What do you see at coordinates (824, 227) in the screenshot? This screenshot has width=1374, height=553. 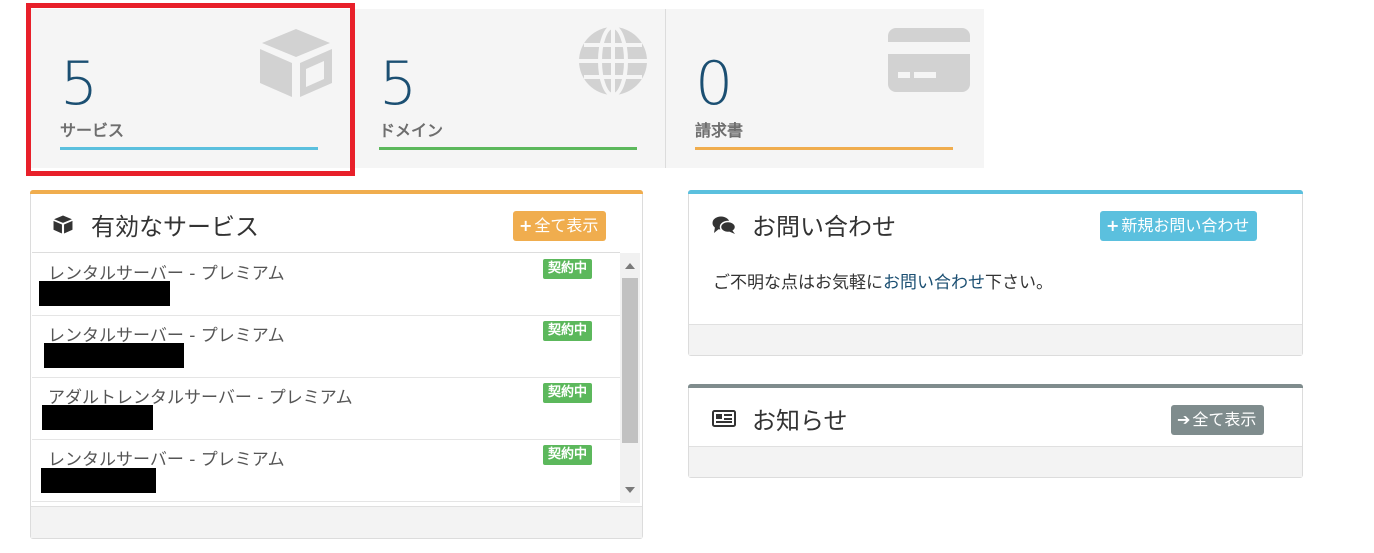 I see `panel-title: お問い合わせ` at bounding box center [824, 227].